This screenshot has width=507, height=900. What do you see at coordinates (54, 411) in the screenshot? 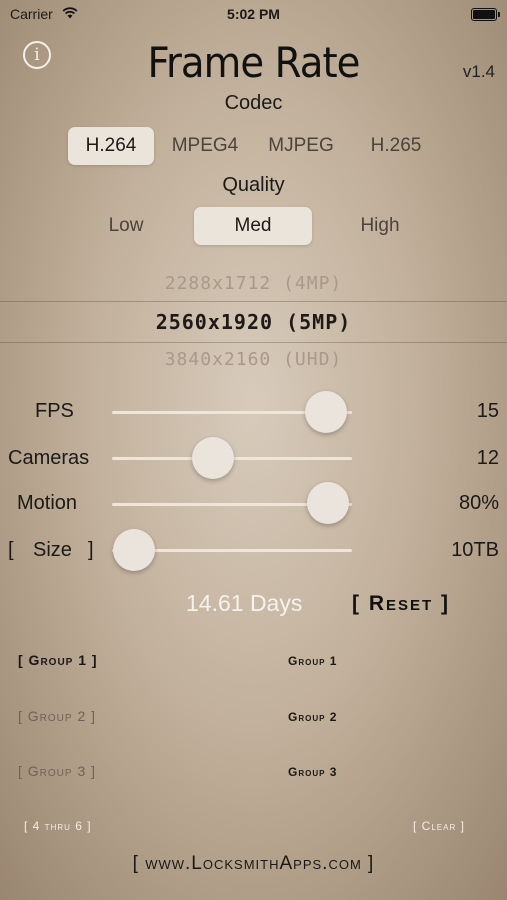
I see `fps-label: FPS` at bounding box center [54, 411].